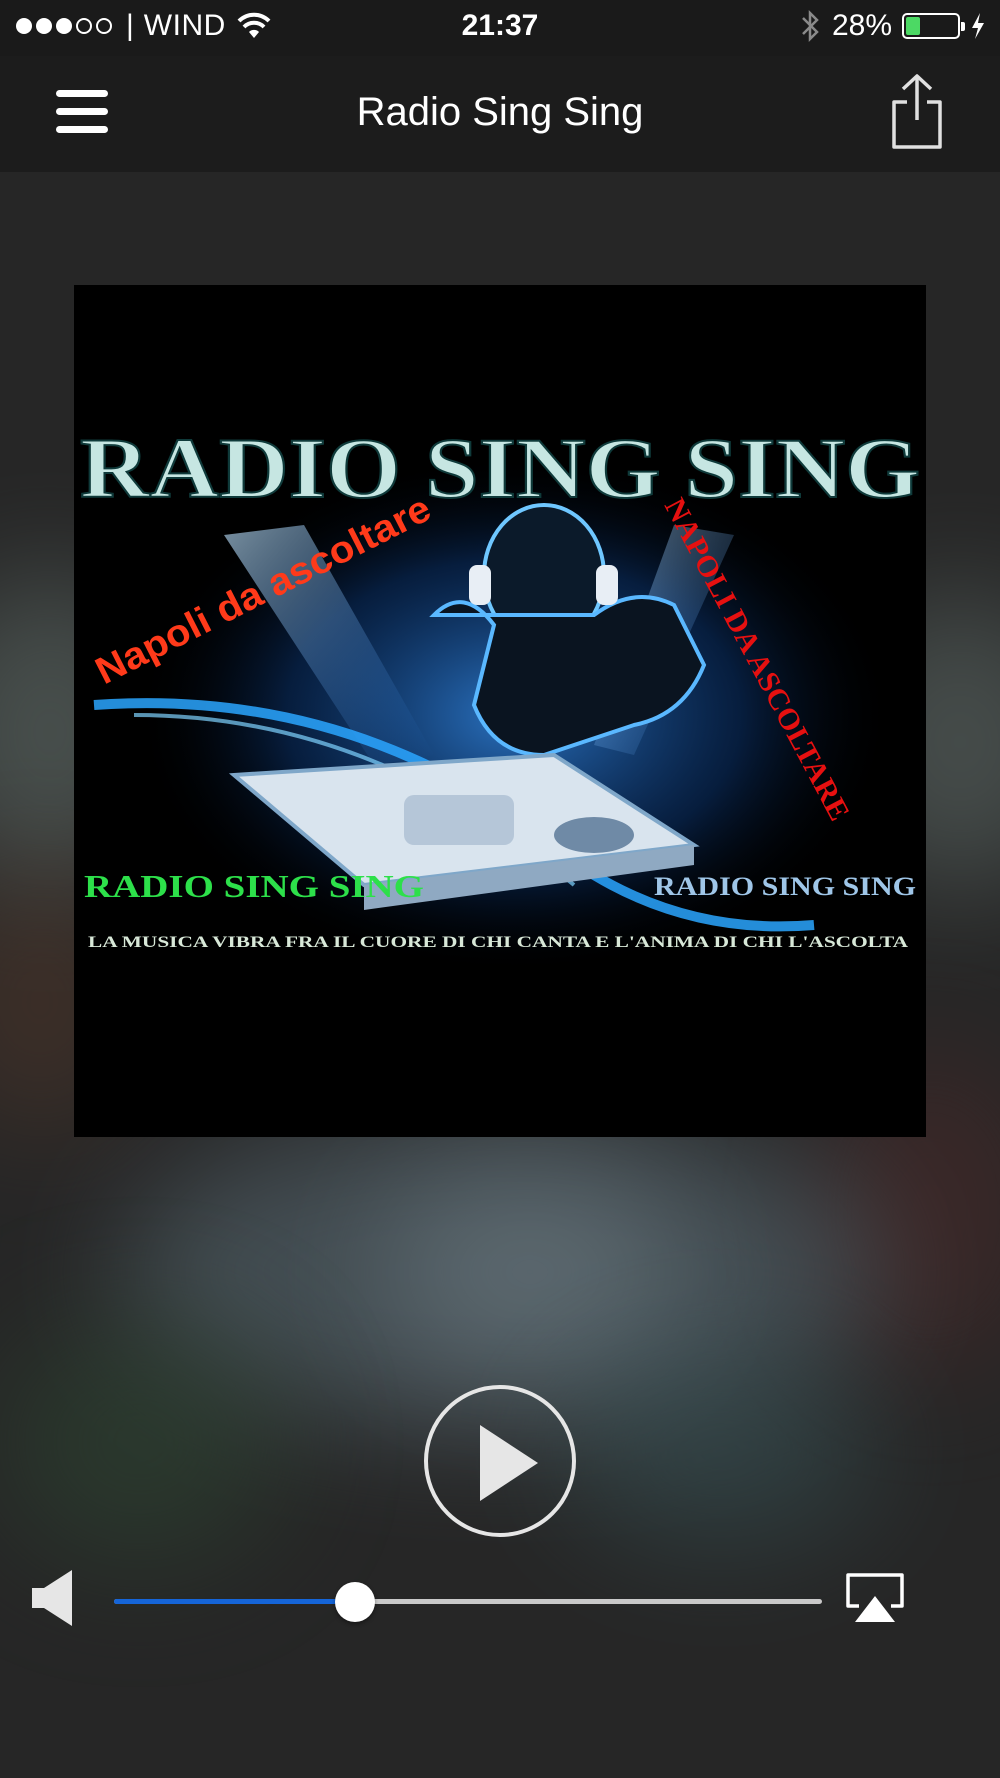 The width and height of the screenshot is (1000, 1778). I want to click on nav-bar: Radio Sing Sing, so click(500, 114).